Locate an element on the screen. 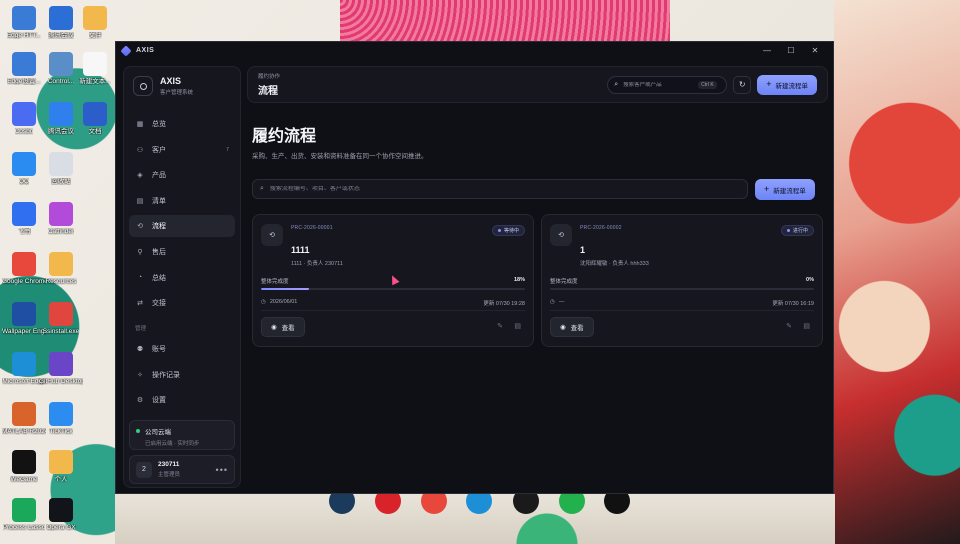 This screenshot has width=960, height=544. search-input is located at coordinates (658, 84).